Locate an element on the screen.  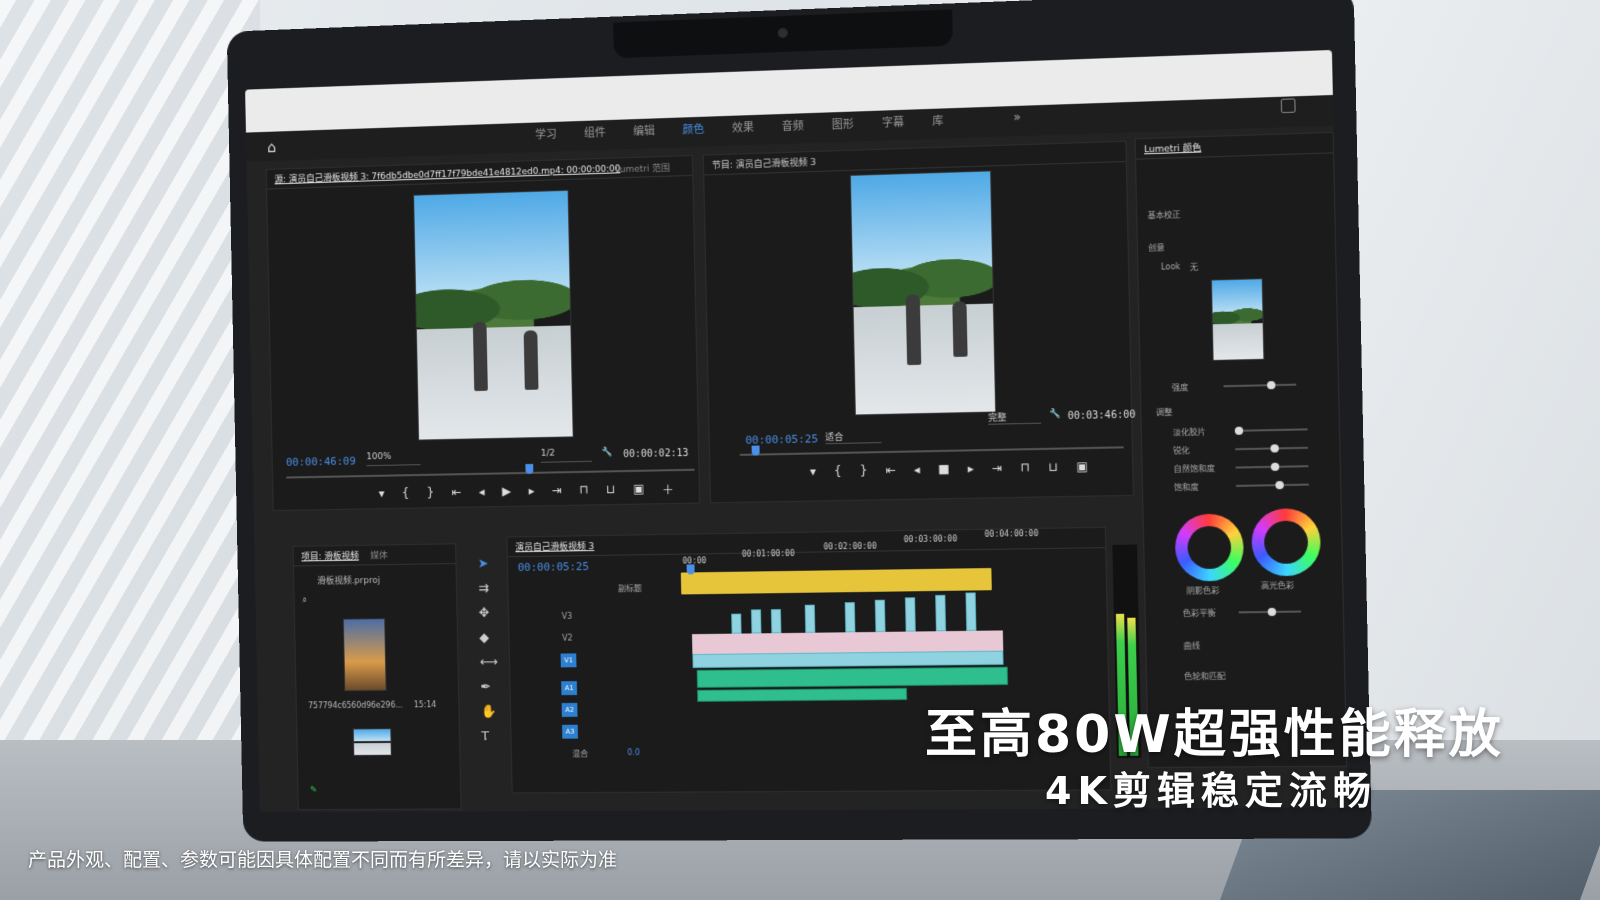
timeline-playhead is located at coordinates (691, 569).